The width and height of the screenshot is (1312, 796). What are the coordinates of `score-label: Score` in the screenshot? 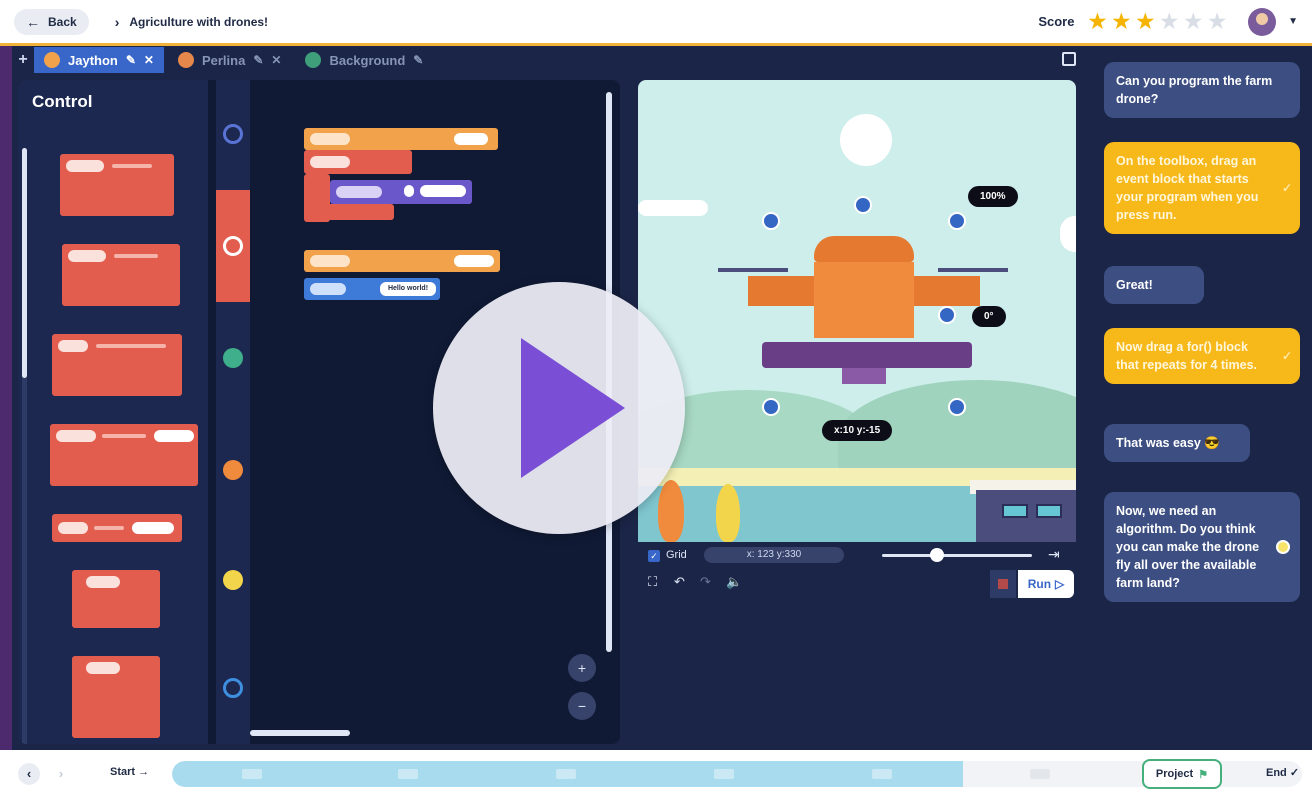 It's located at (1056, 21).